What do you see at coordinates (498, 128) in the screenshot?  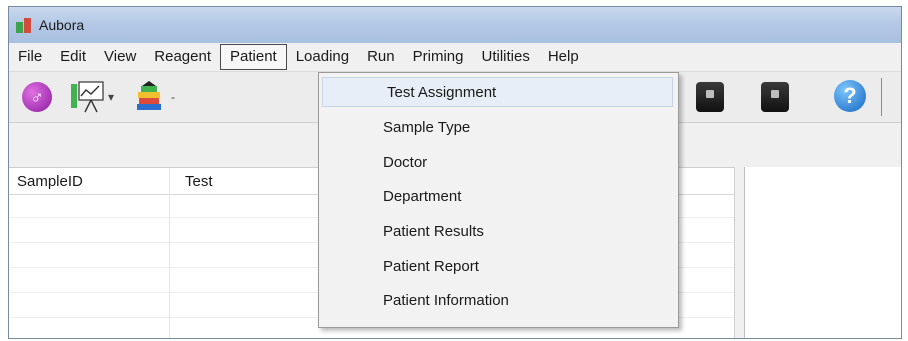 I see `menu-item-sample-type: Sample Type` at bounding box center [498, 128].